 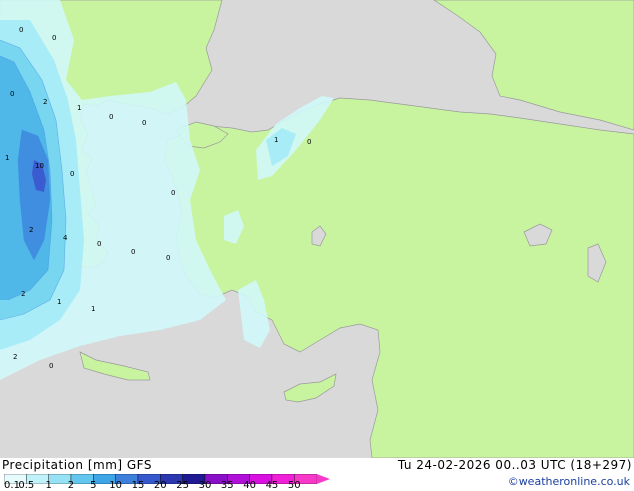 What do you see at coordinates (160, 485) in the screenshot?
I see `legend-tick-label: 20` at bounding box center [160, 485].